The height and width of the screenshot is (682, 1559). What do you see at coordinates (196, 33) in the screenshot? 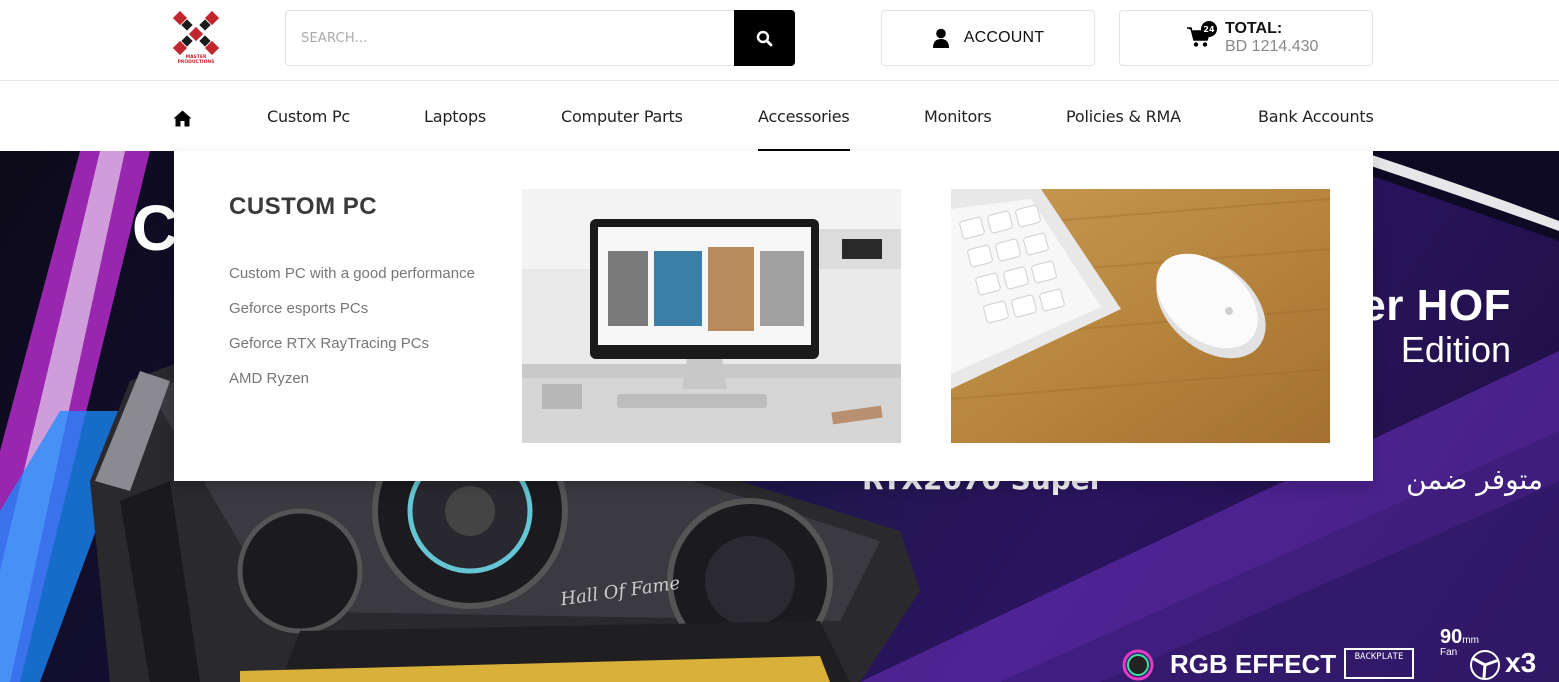
I see `logo-x-icon` at bounding box center [196, 33].